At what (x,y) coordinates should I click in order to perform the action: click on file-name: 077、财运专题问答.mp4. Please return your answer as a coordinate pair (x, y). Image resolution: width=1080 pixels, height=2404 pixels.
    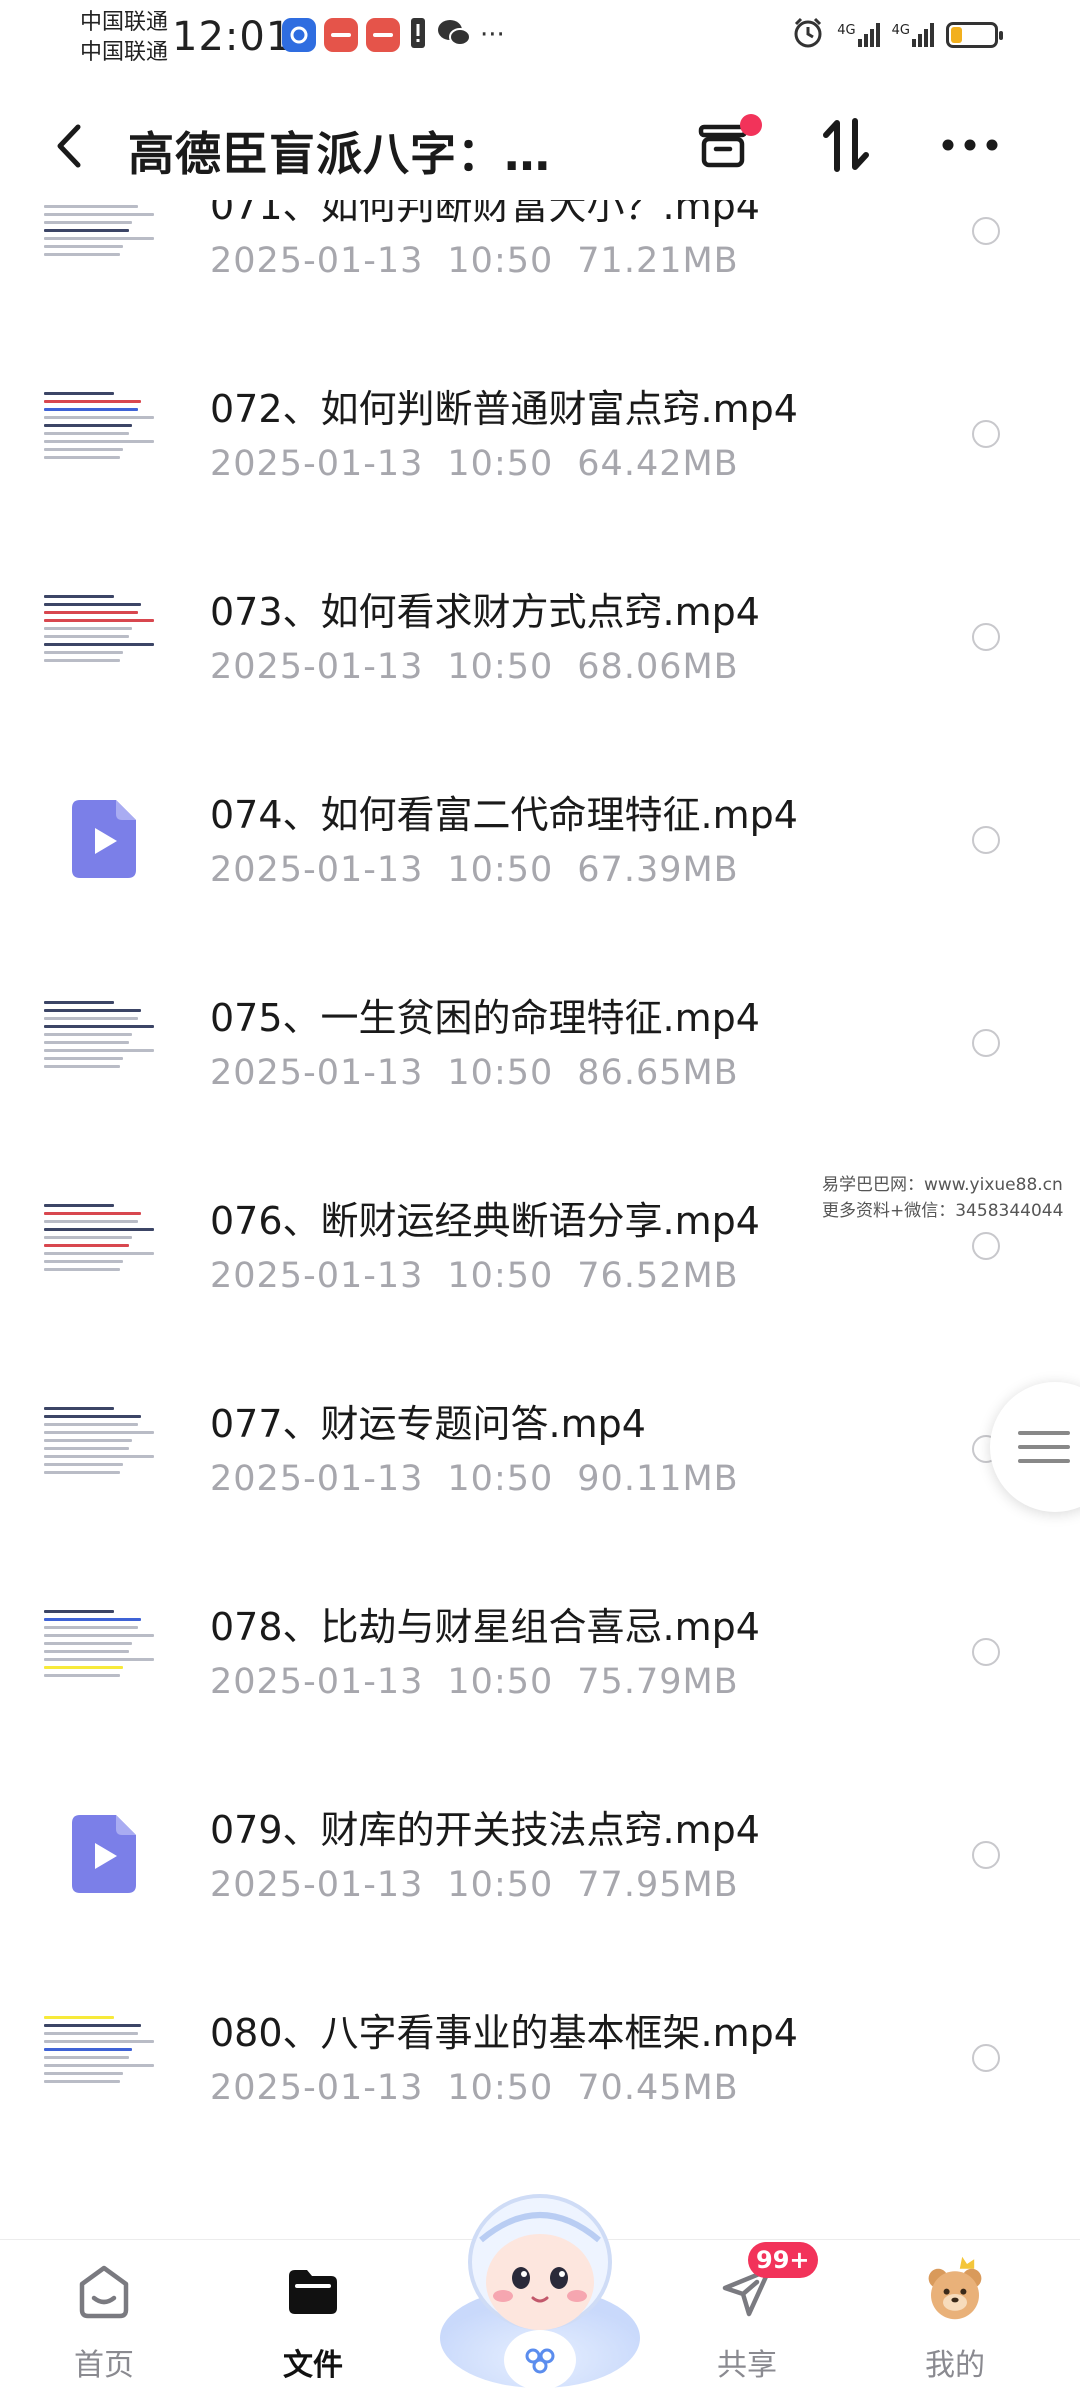
    Looking at the image, I should click on (428, 1424).